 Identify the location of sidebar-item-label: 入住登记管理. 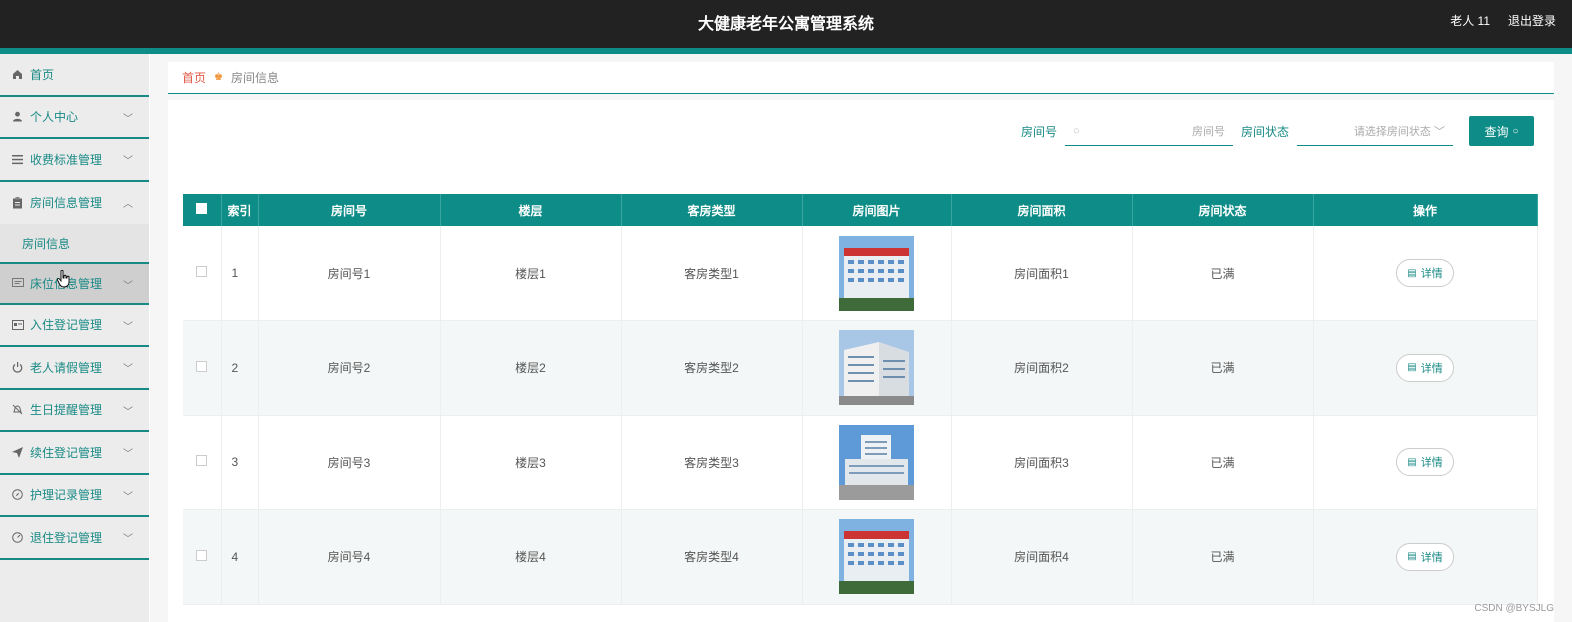
(66, 325).